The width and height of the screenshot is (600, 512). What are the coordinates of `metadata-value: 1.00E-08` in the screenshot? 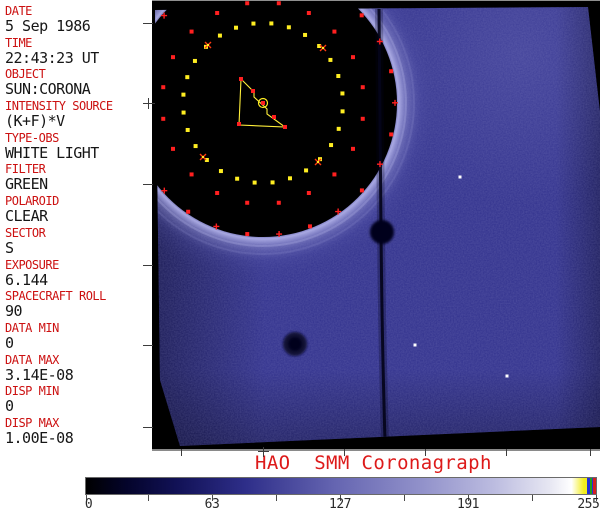 It's located at (39, 437).